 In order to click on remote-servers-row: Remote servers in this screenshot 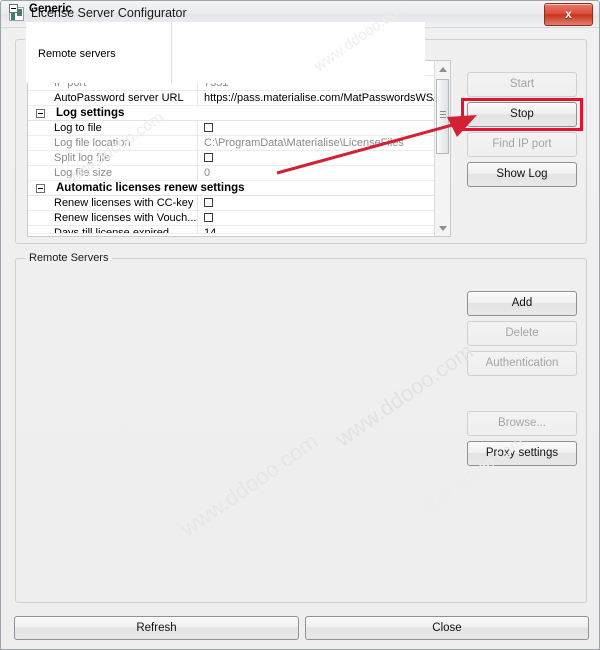, I will do `click(225, 52)`.